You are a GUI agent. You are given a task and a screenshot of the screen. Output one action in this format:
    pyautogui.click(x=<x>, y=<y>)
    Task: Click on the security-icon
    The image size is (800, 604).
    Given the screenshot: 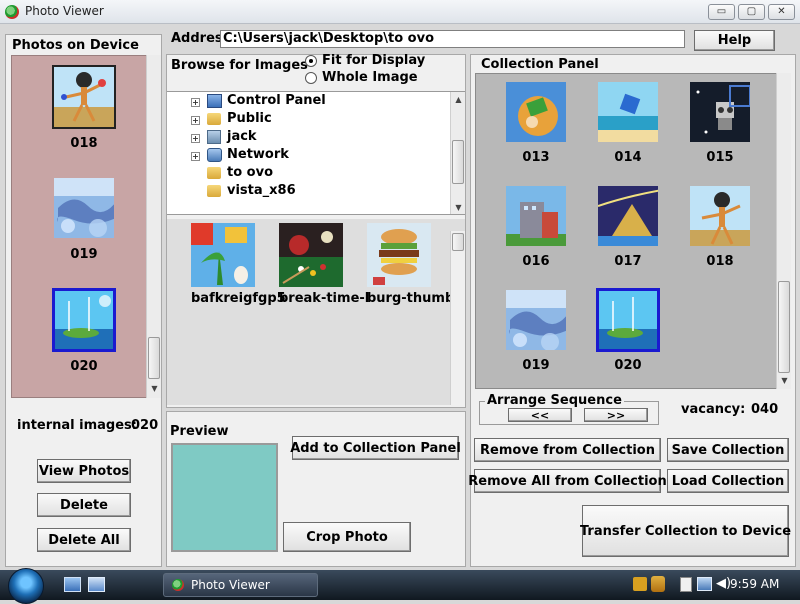 What is the action you would take?
    pyautogui.click(x=640, y=584)
    